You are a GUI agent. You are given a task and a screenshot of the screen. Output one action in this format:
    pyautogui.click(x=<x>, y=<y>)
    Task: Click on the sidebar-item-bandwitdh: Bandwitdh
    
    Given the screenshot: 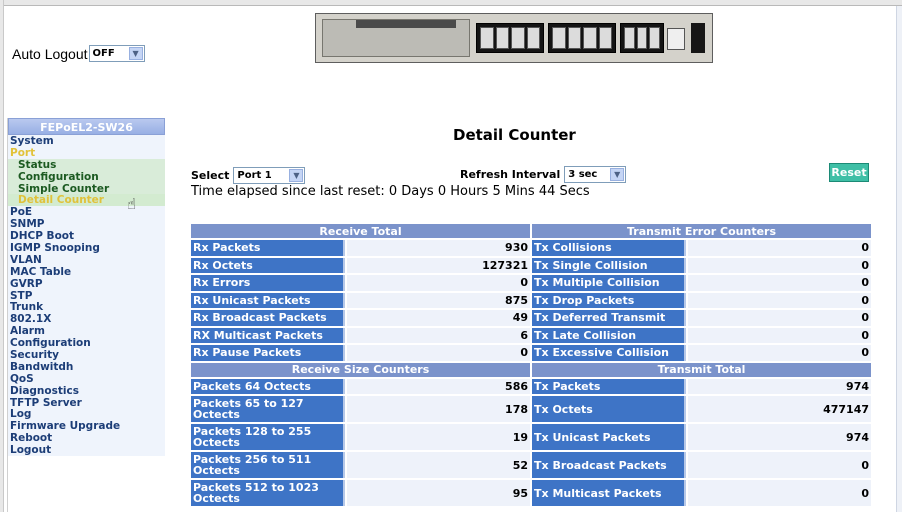 What is the action you would take?
    pyautogui.click(x=86, y=366)
    